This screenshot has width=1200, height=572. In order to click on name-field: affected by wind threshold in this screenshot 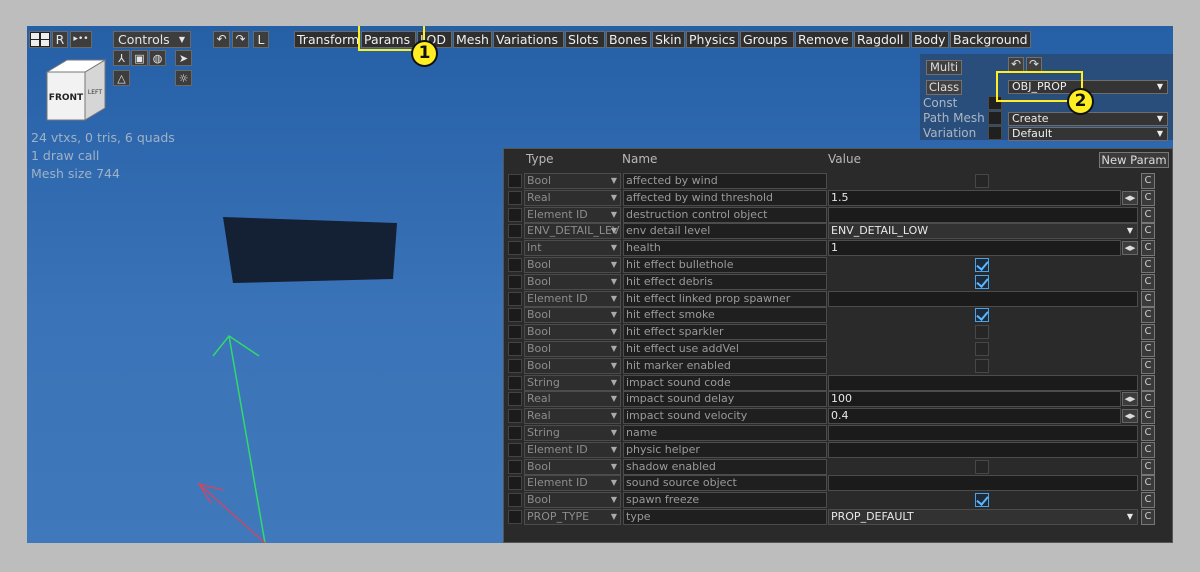, I will do `click(725, 197)`.